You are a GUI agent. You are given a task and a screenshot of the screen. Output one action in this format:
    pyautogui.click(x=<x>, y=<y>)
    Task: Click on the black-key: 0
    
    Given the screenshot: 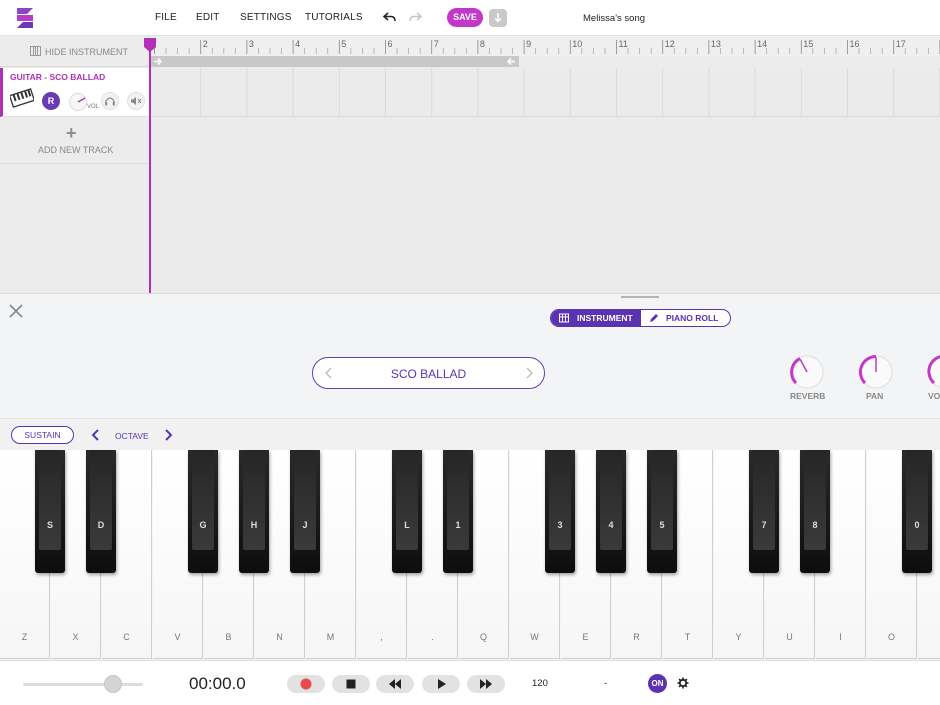 What is the action you would take?
    pyautogui.click(x=917, y=511)
    